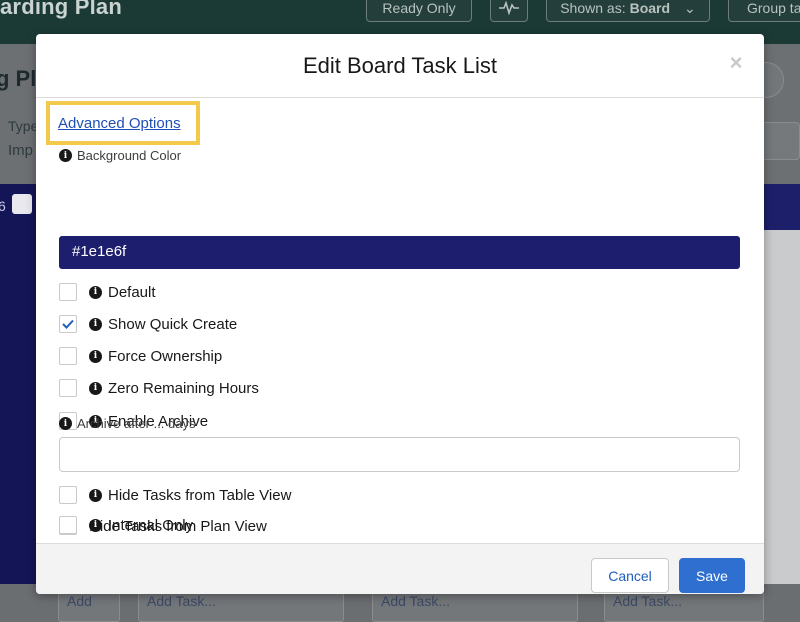 The height and width of the screenshot is (622, 800). I want to click on pulse-icon, so click(509, 11).